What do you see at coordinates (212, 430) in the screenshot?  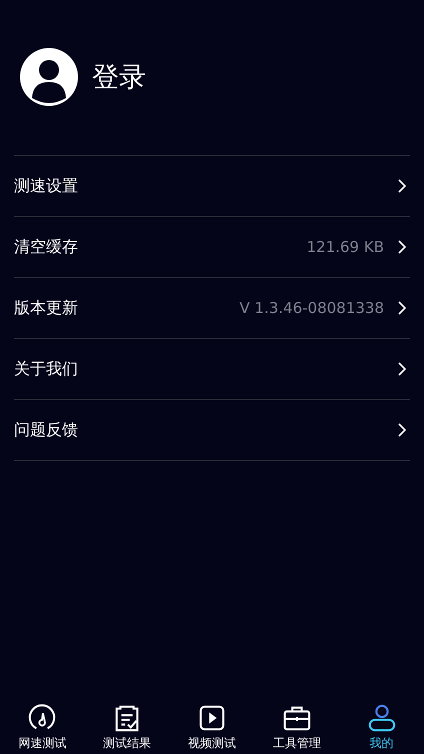 I see `settings-item: 问题反馈` at bounding box center [212, 430].